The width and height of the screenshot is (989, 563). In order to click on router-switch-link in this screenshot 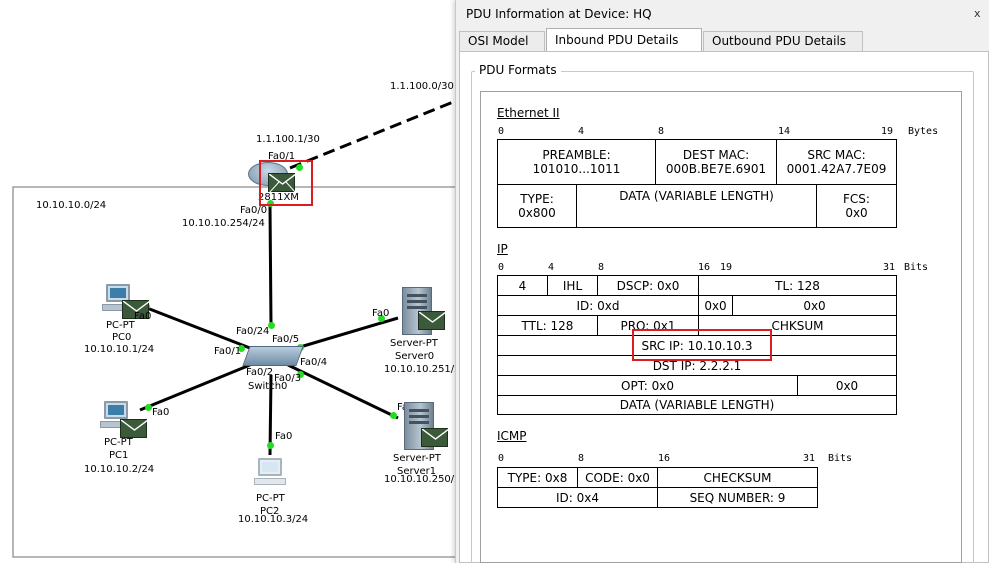, I will do `click(270, 265)`.